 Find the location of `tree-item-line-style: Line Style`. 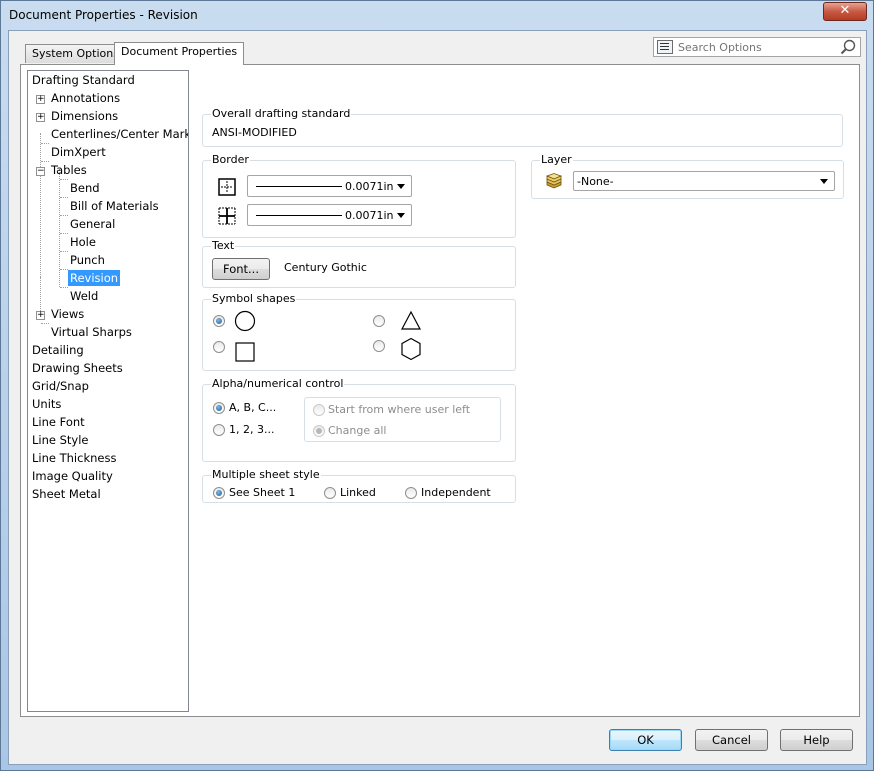

tree-item-line-style: Line Style is located at coordinates (60, 440).